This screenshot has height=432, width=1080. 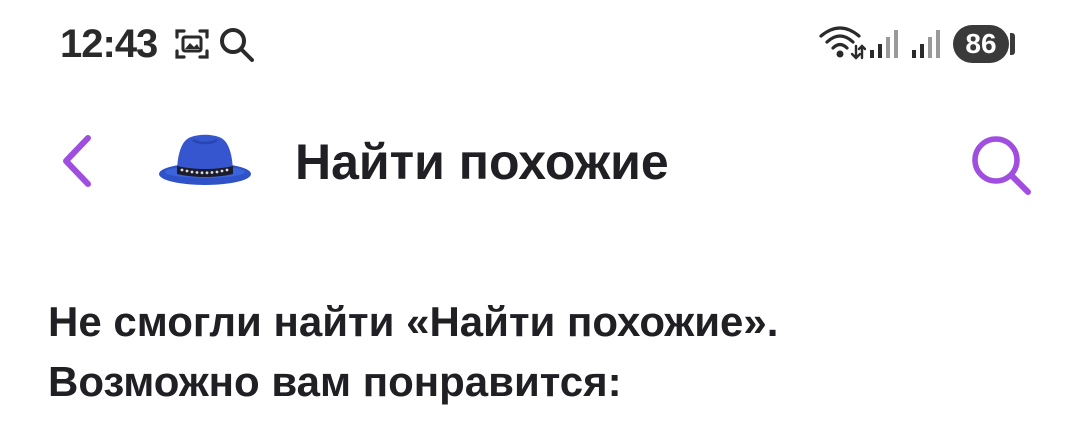 What do you see at coordinates (482, 162) in the screenshot?
I see `page-title: Найти похожие` at bounding box center [482, 162].